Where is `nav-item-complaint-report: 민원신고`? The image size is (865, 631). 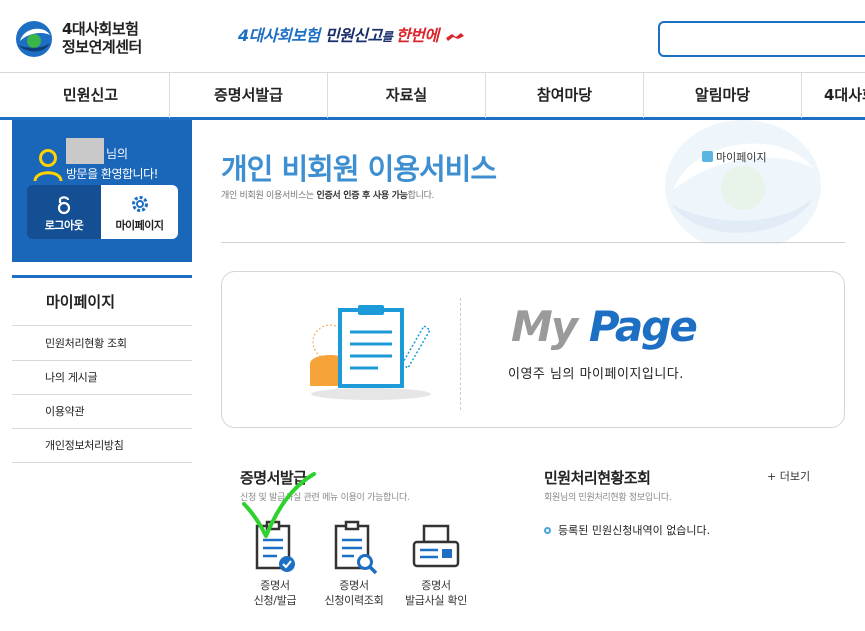
nav-item-complaint-report: 민원신고 is located at coordinates (91, 95).